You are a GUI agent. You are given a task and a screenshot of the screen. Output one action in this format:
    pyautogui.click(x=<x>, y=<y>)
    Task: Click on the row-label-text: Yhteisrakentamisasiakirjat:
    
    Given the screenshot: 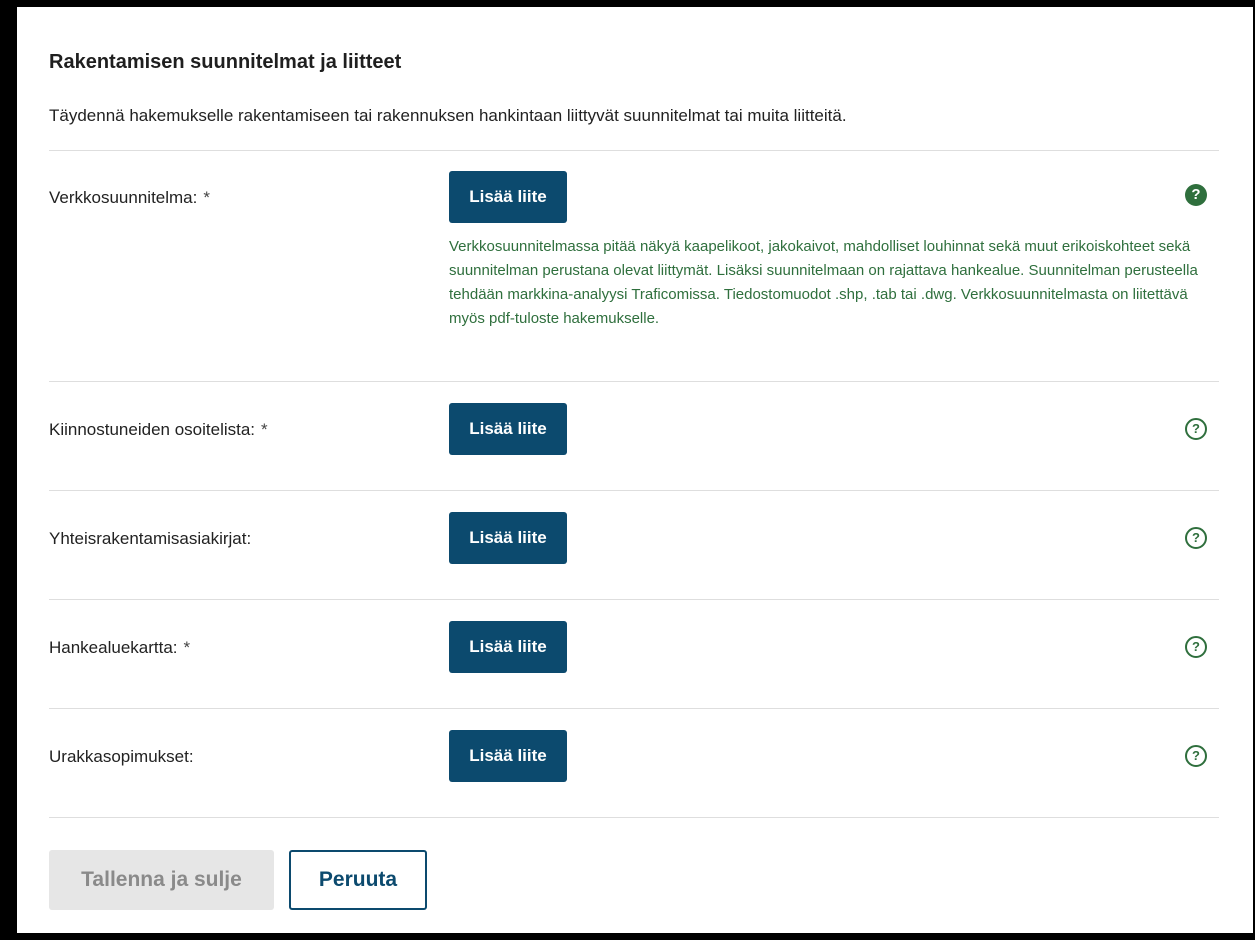 What is the action you would take?
    pyautogui.click(x=150, y=538)
    